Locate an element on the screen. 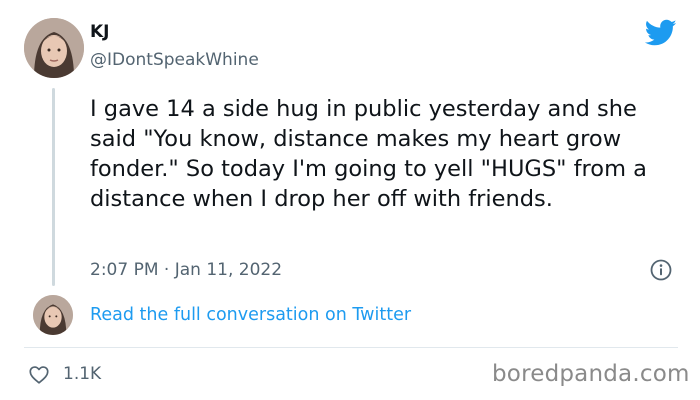 The image size is (700, 400). author-name: KJ is located at coordinates (100, 32).